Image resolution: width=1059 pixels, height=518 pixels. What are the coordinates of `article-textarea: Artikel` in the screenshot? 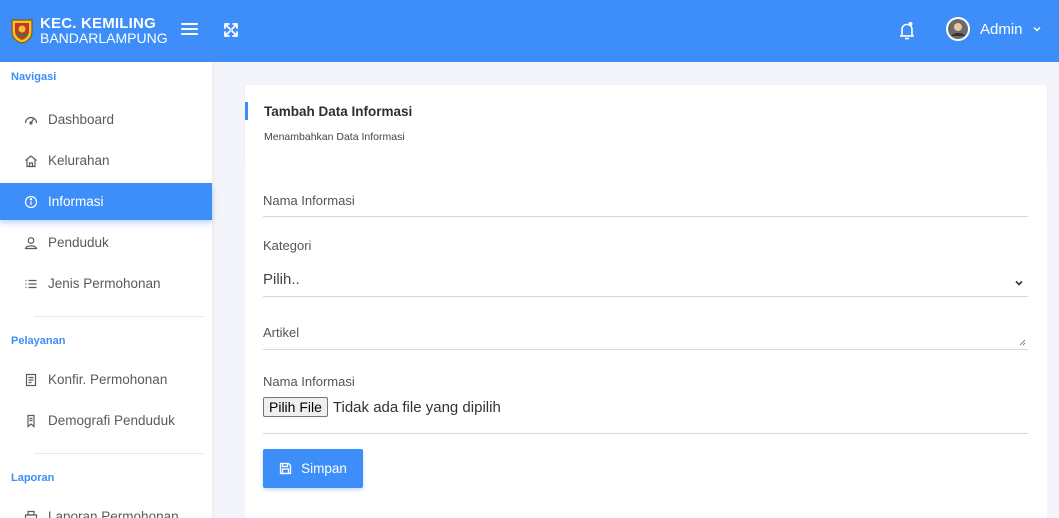 It's located at (645, 337).